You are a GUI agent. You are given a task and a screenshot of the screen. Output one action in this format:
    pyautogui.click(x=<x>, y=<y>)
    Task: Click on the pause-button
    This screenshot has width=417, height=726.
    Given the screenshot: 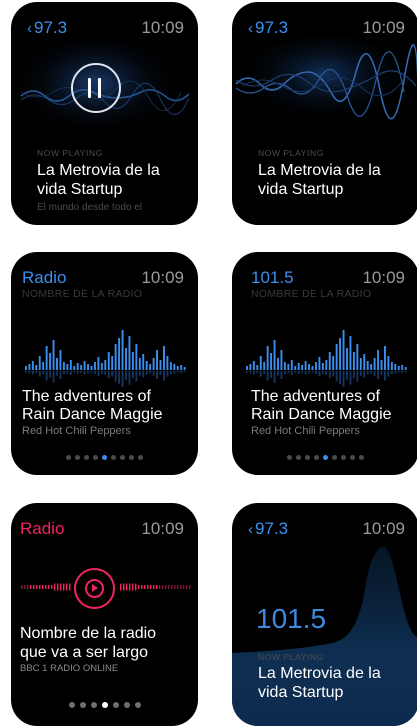 What is the action you would take?
    pyautogui.click(x=96, y=88)
    